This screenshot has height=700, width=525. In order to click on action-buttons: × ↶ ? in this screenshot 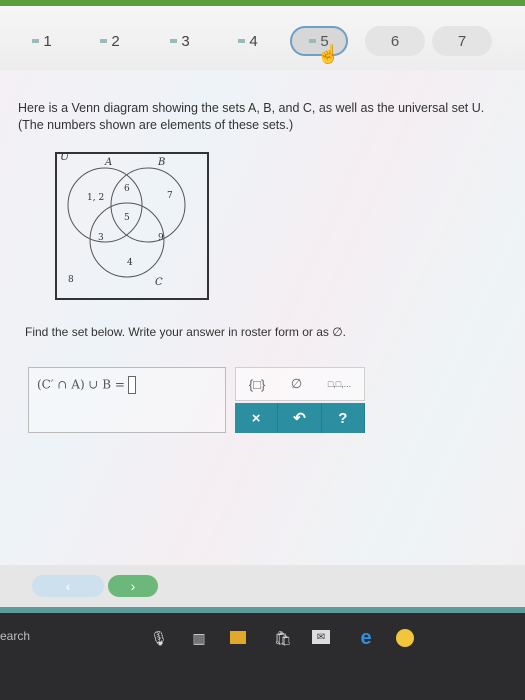, I will do `click(300, 418)`.